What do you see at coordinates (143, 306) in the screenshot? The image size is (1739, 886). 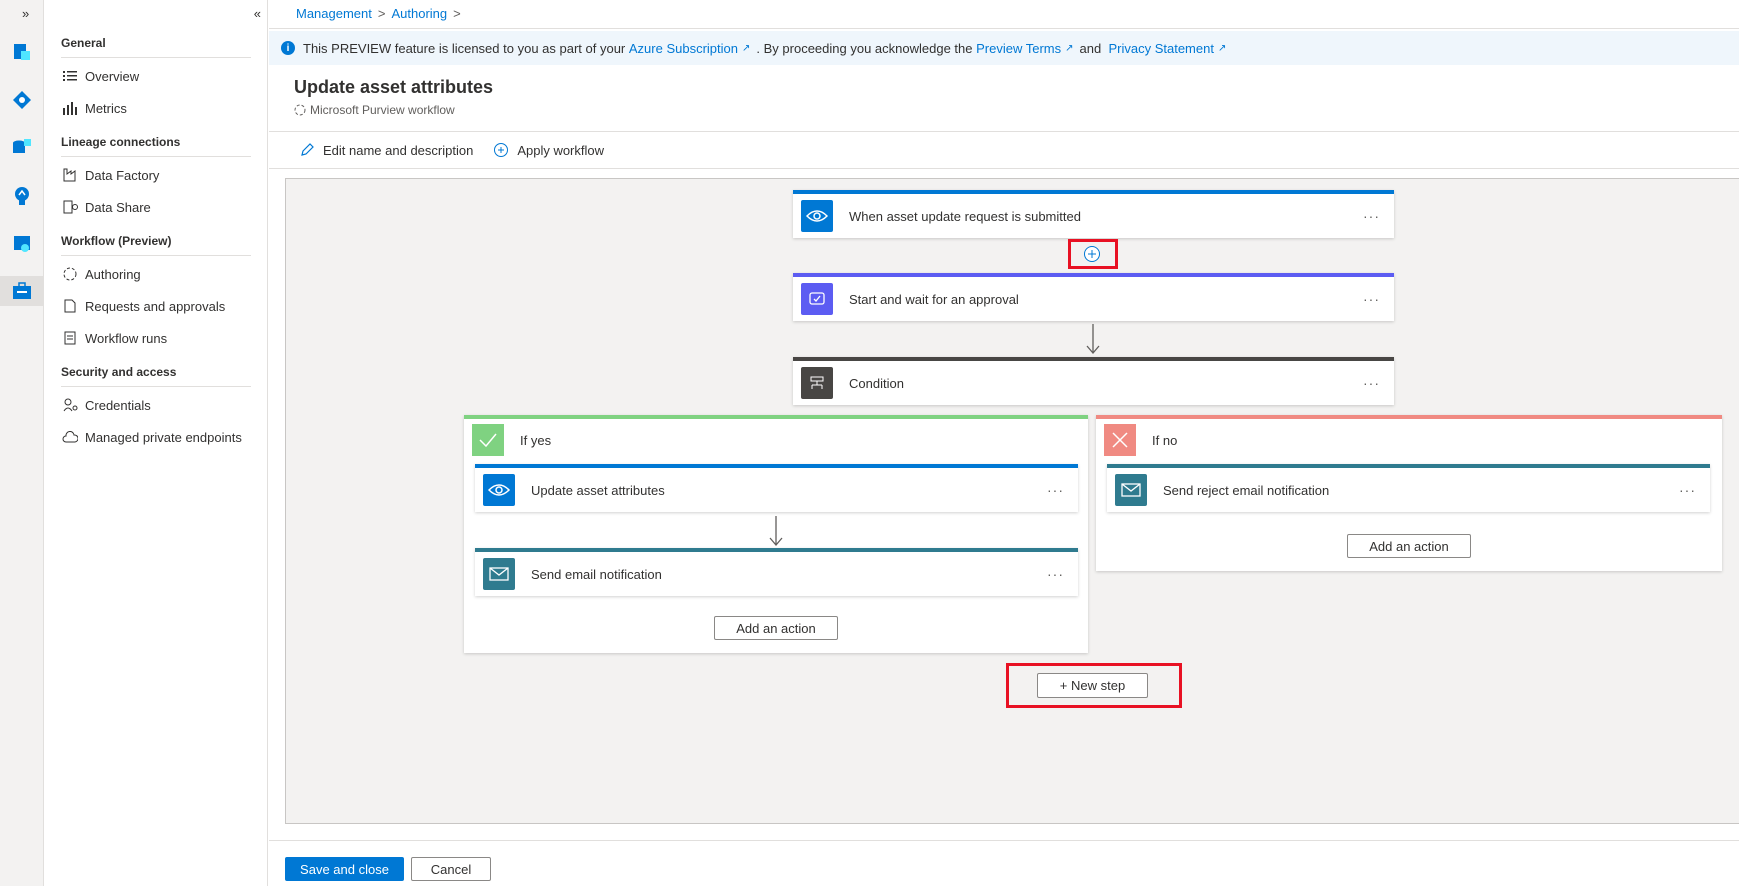 I see `nav-item-requests: Requests and approvals` at bounding box center [143, 306].